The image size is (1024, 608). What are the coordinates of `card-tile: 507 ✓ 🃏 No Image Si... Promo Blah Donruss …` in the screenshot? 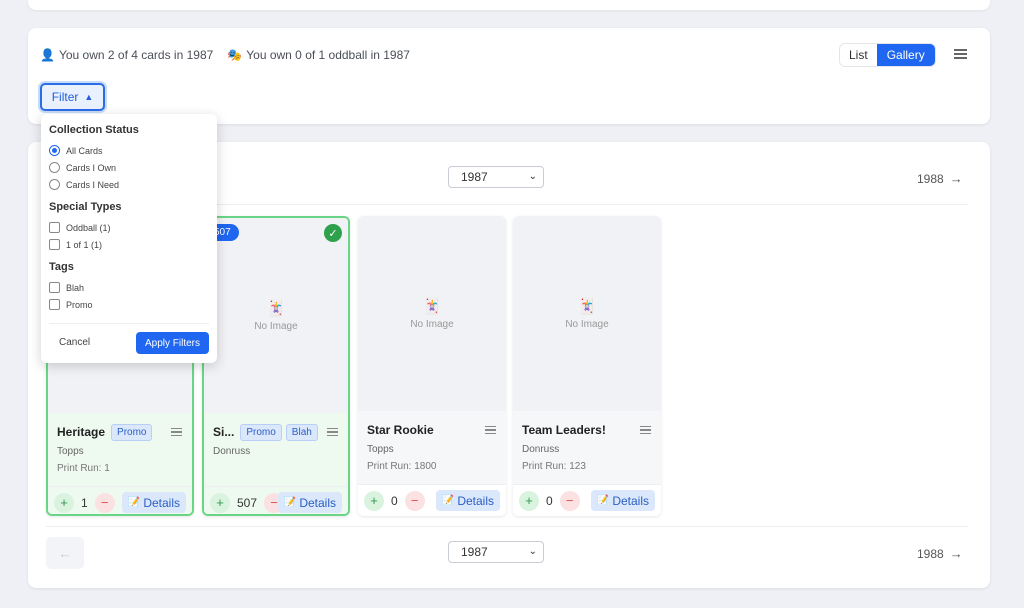 It's located at (276, 366).